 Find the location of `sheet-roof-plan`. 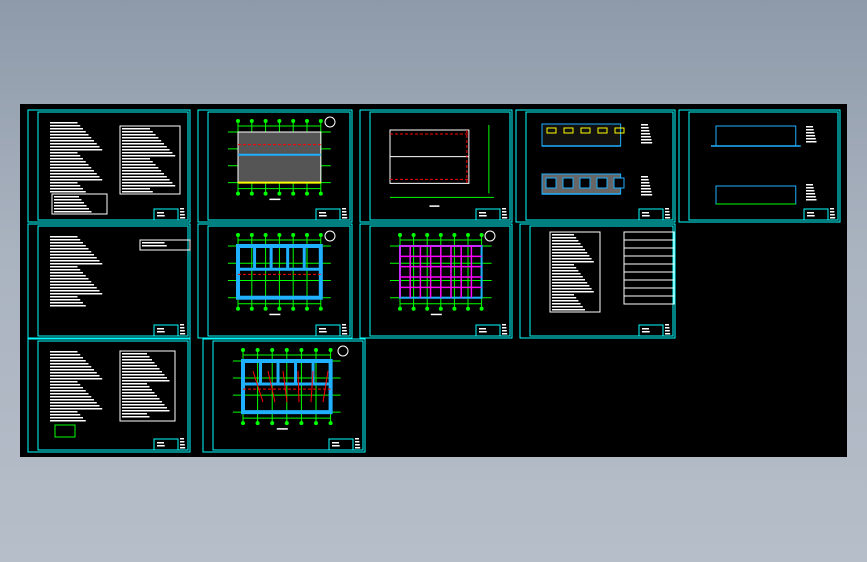

sheet-roof-plan is located at coordinates (436, 166).